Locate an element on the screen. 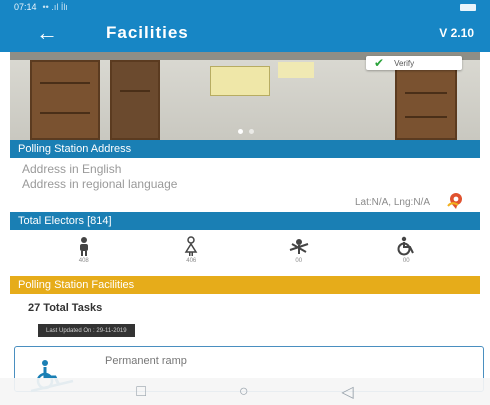 Image resolution: width=490 pixels, height=405 pixels. back-triangle-icon: ◁ is located at coordinates (347, 392).